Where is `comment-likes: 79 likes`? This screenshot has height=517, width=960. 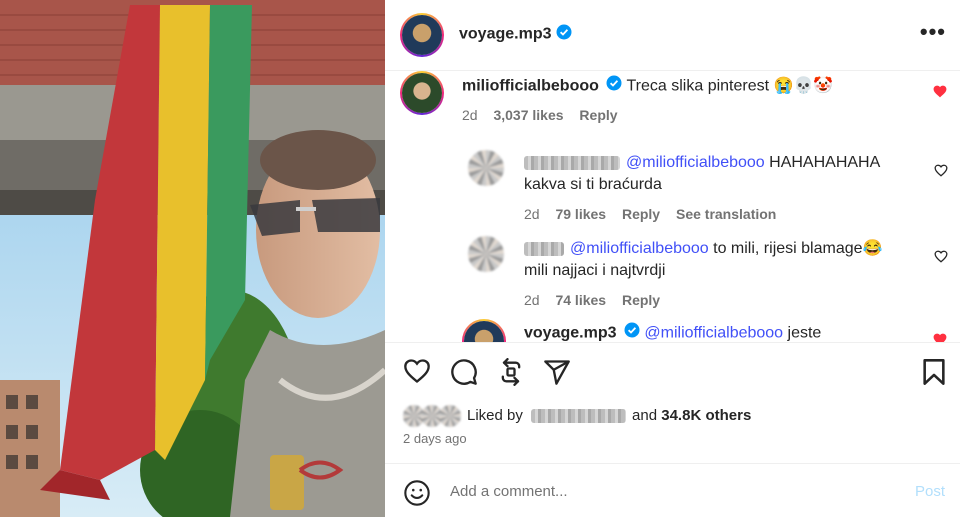
comment-likes: 79 likes is located at coordinates (580, 214).